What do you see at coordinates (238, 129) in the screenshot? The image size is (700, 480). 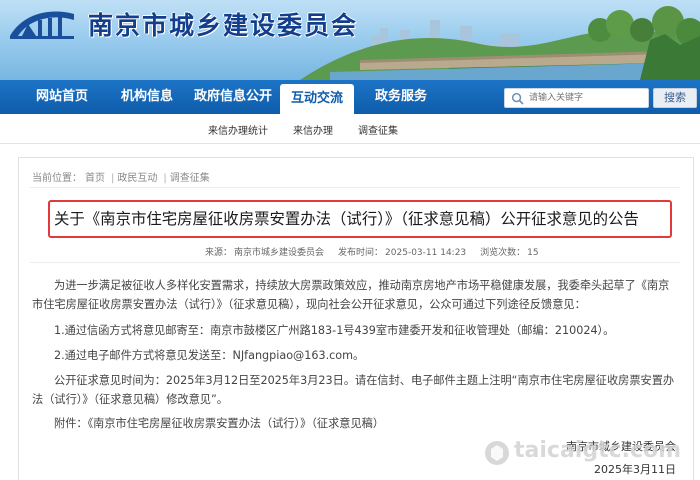 I see `subnav-item-letter-stats: 来信办理统计` at bounding box center [238, 129].